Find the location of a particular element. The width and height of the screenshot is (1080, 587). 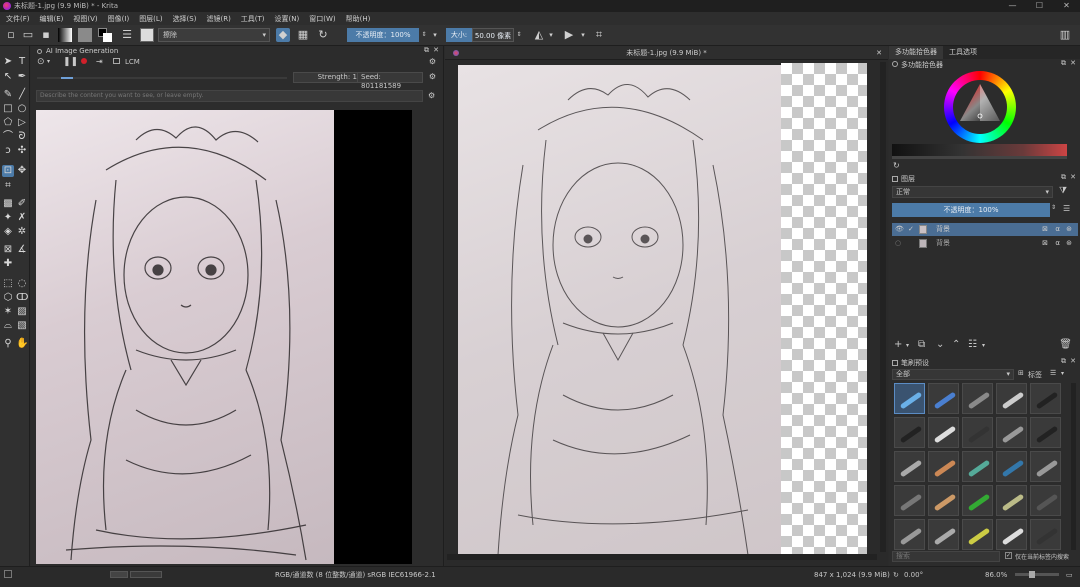

select-shapes-icon: ➤ is located at coordinates (8, 62).